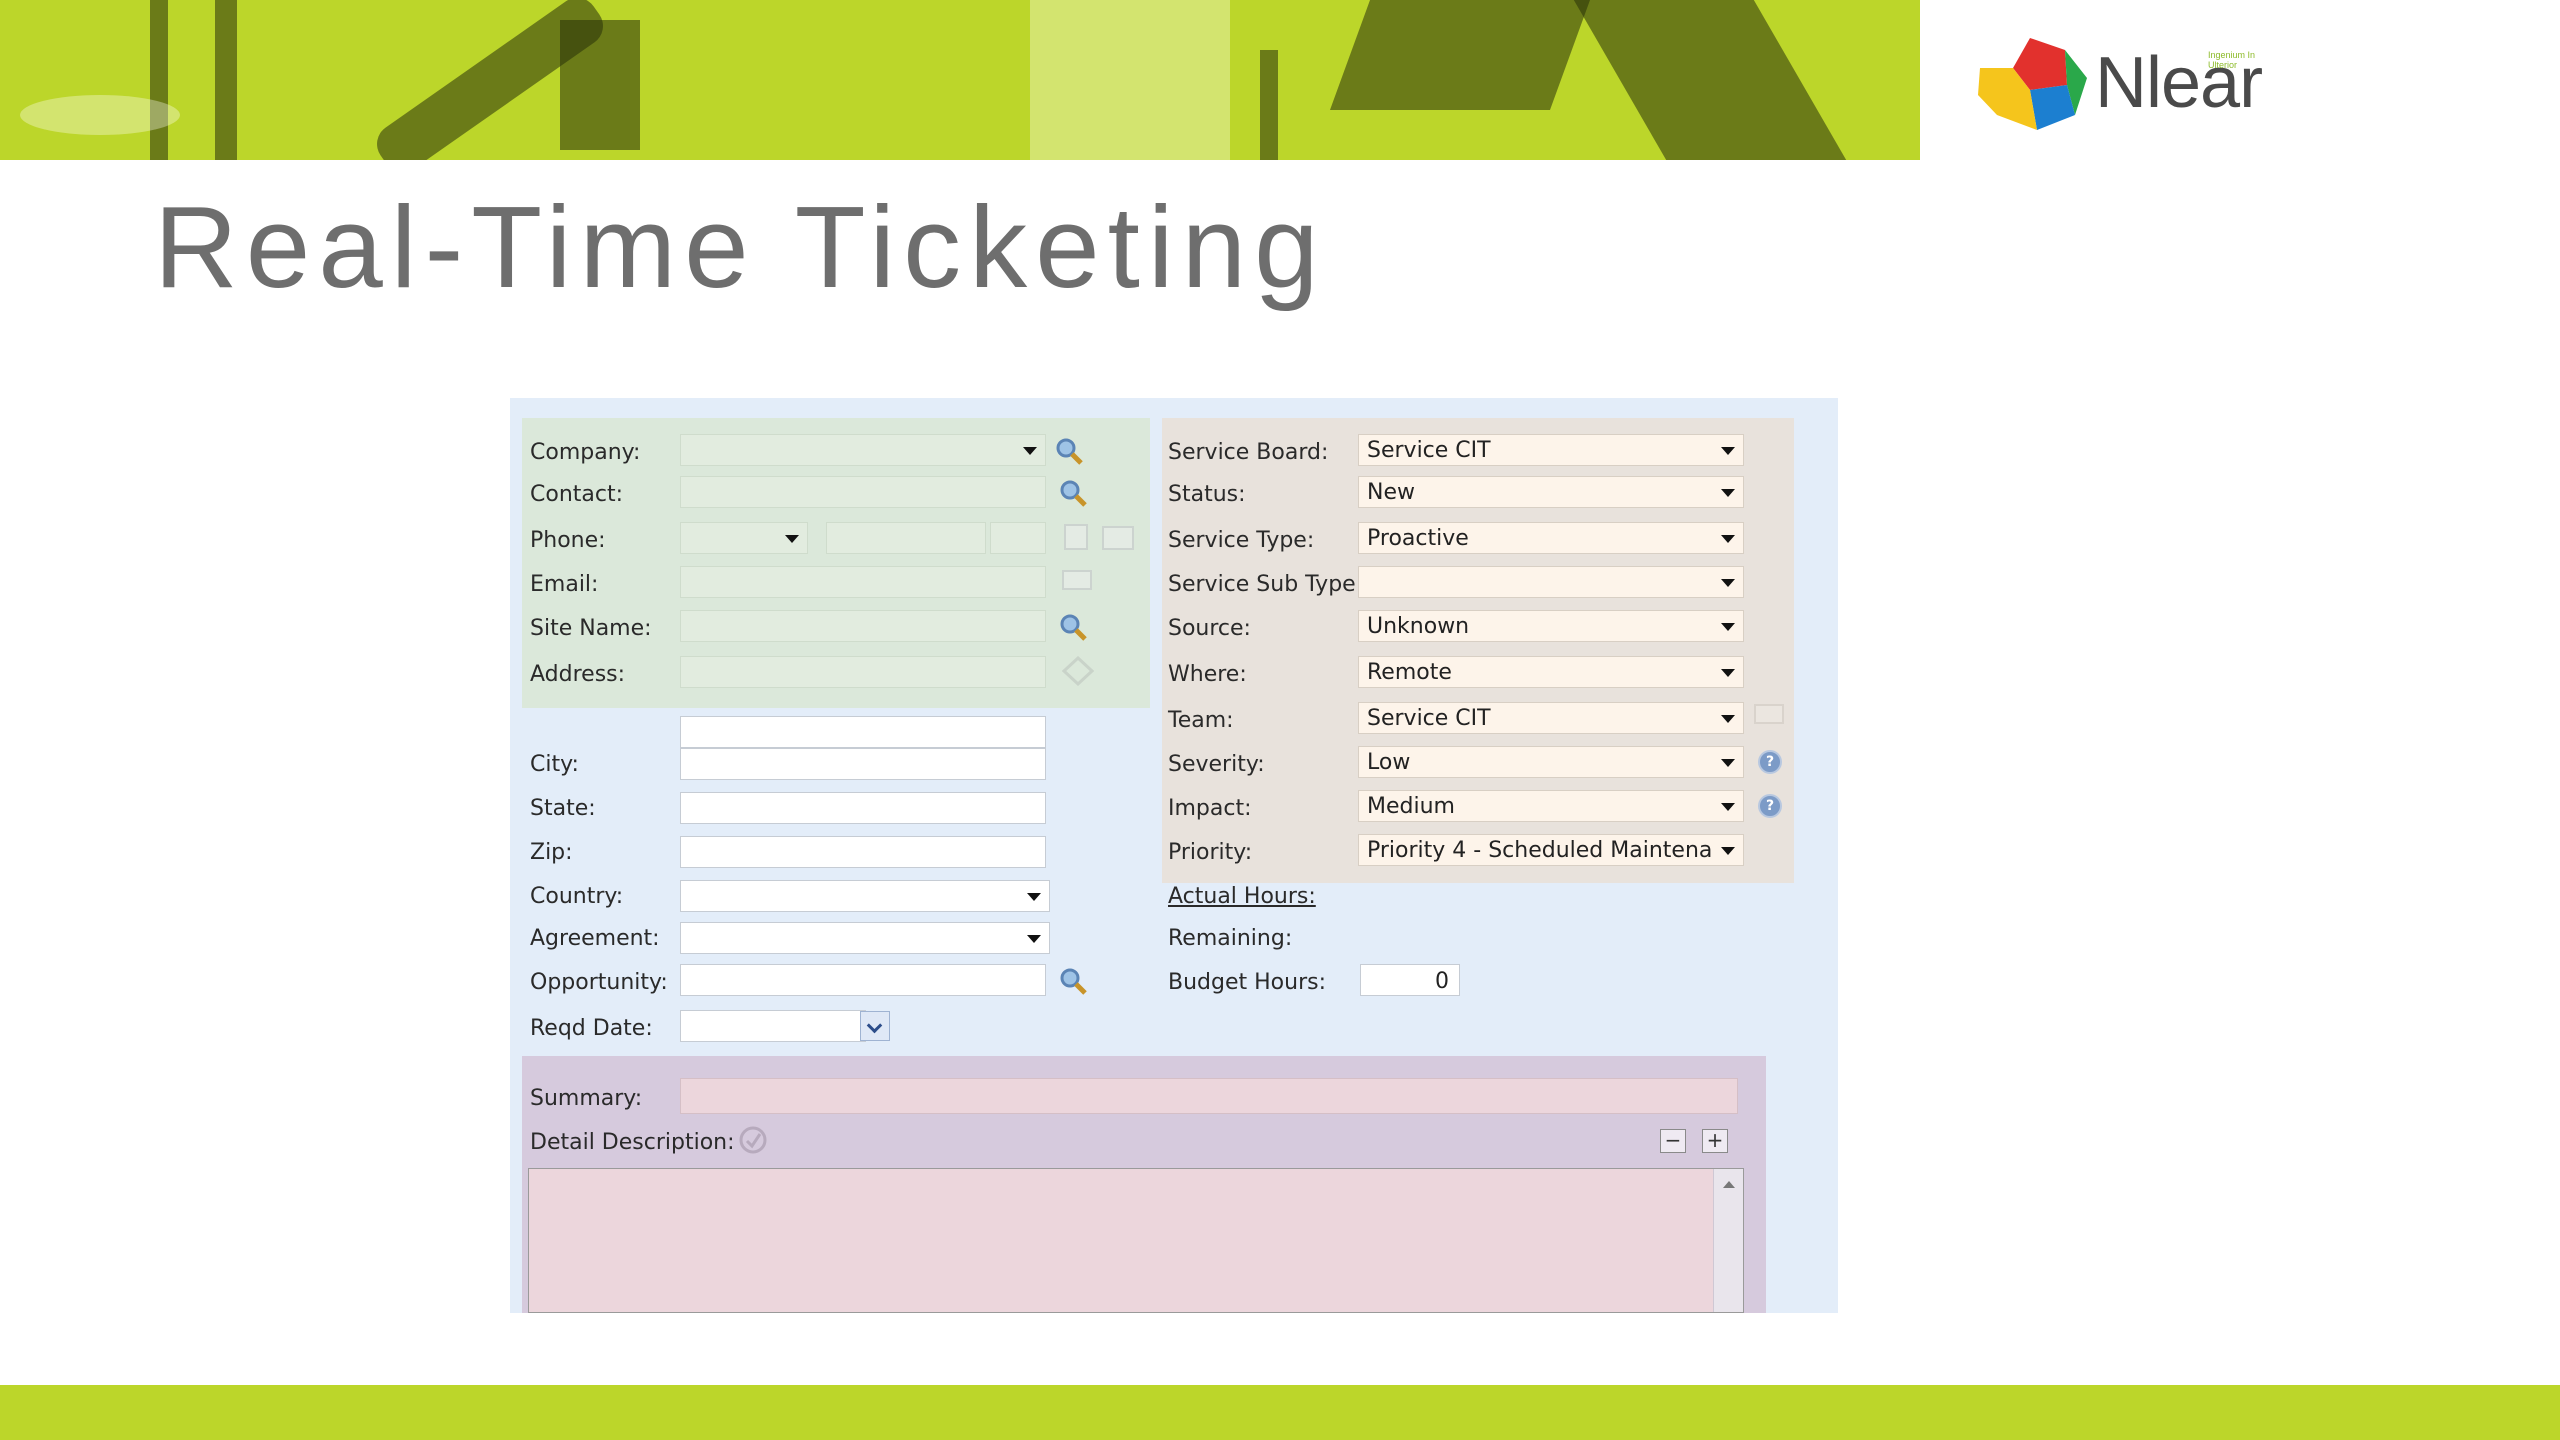 The image size is (2560, 1440). I want to click on service-type-label: Service Type:, so click(1241, 540).